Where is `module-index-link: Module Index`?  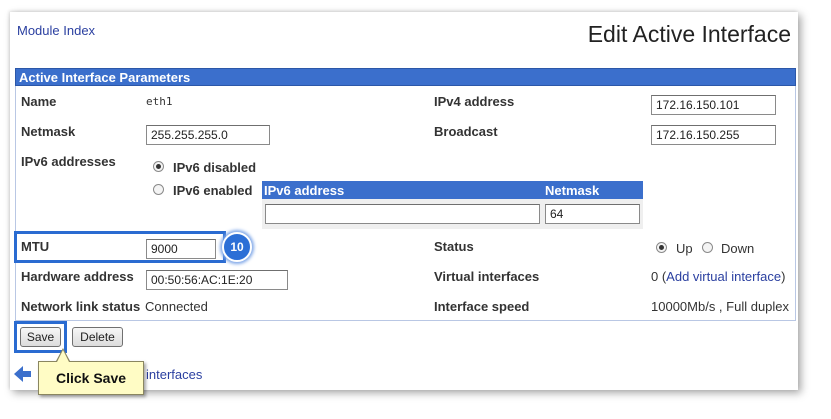 module-index-link: Module Index is located at coordinates (56, 30).